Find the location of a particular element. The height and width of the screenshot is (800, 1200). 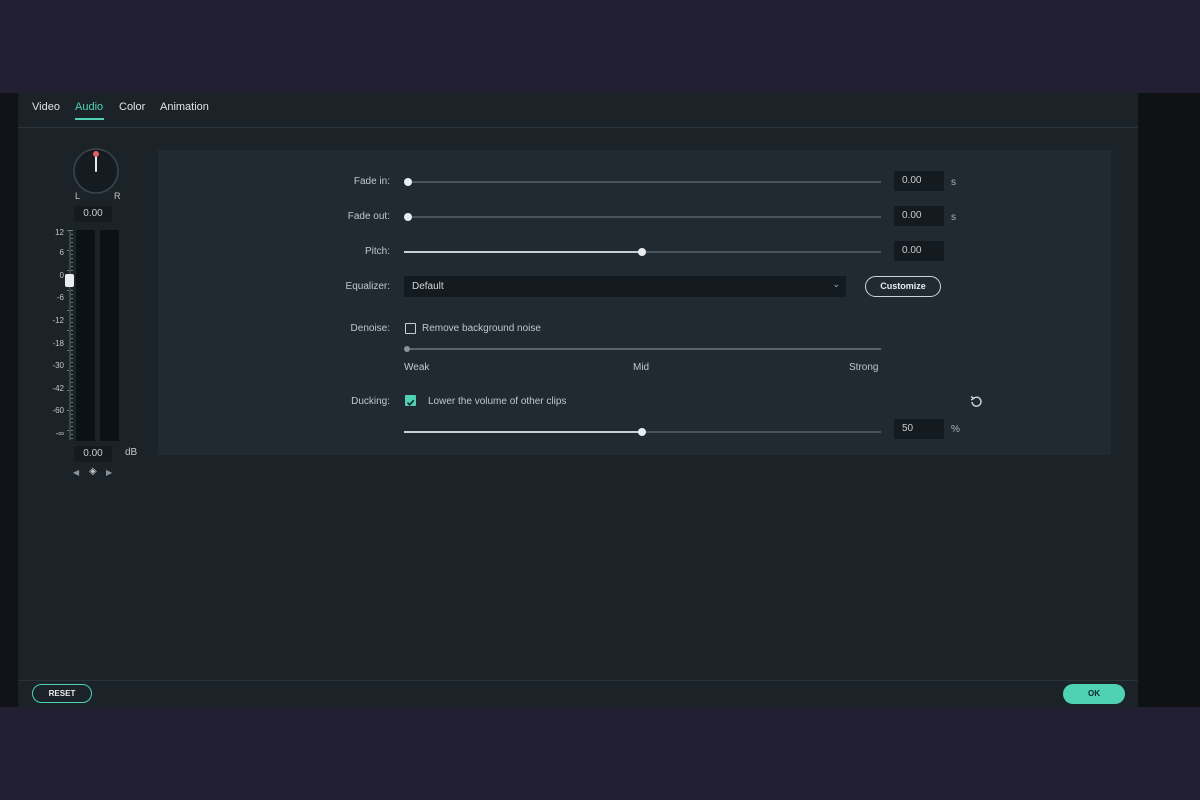

scale-label: 6 is located at coordinates (61, 252).